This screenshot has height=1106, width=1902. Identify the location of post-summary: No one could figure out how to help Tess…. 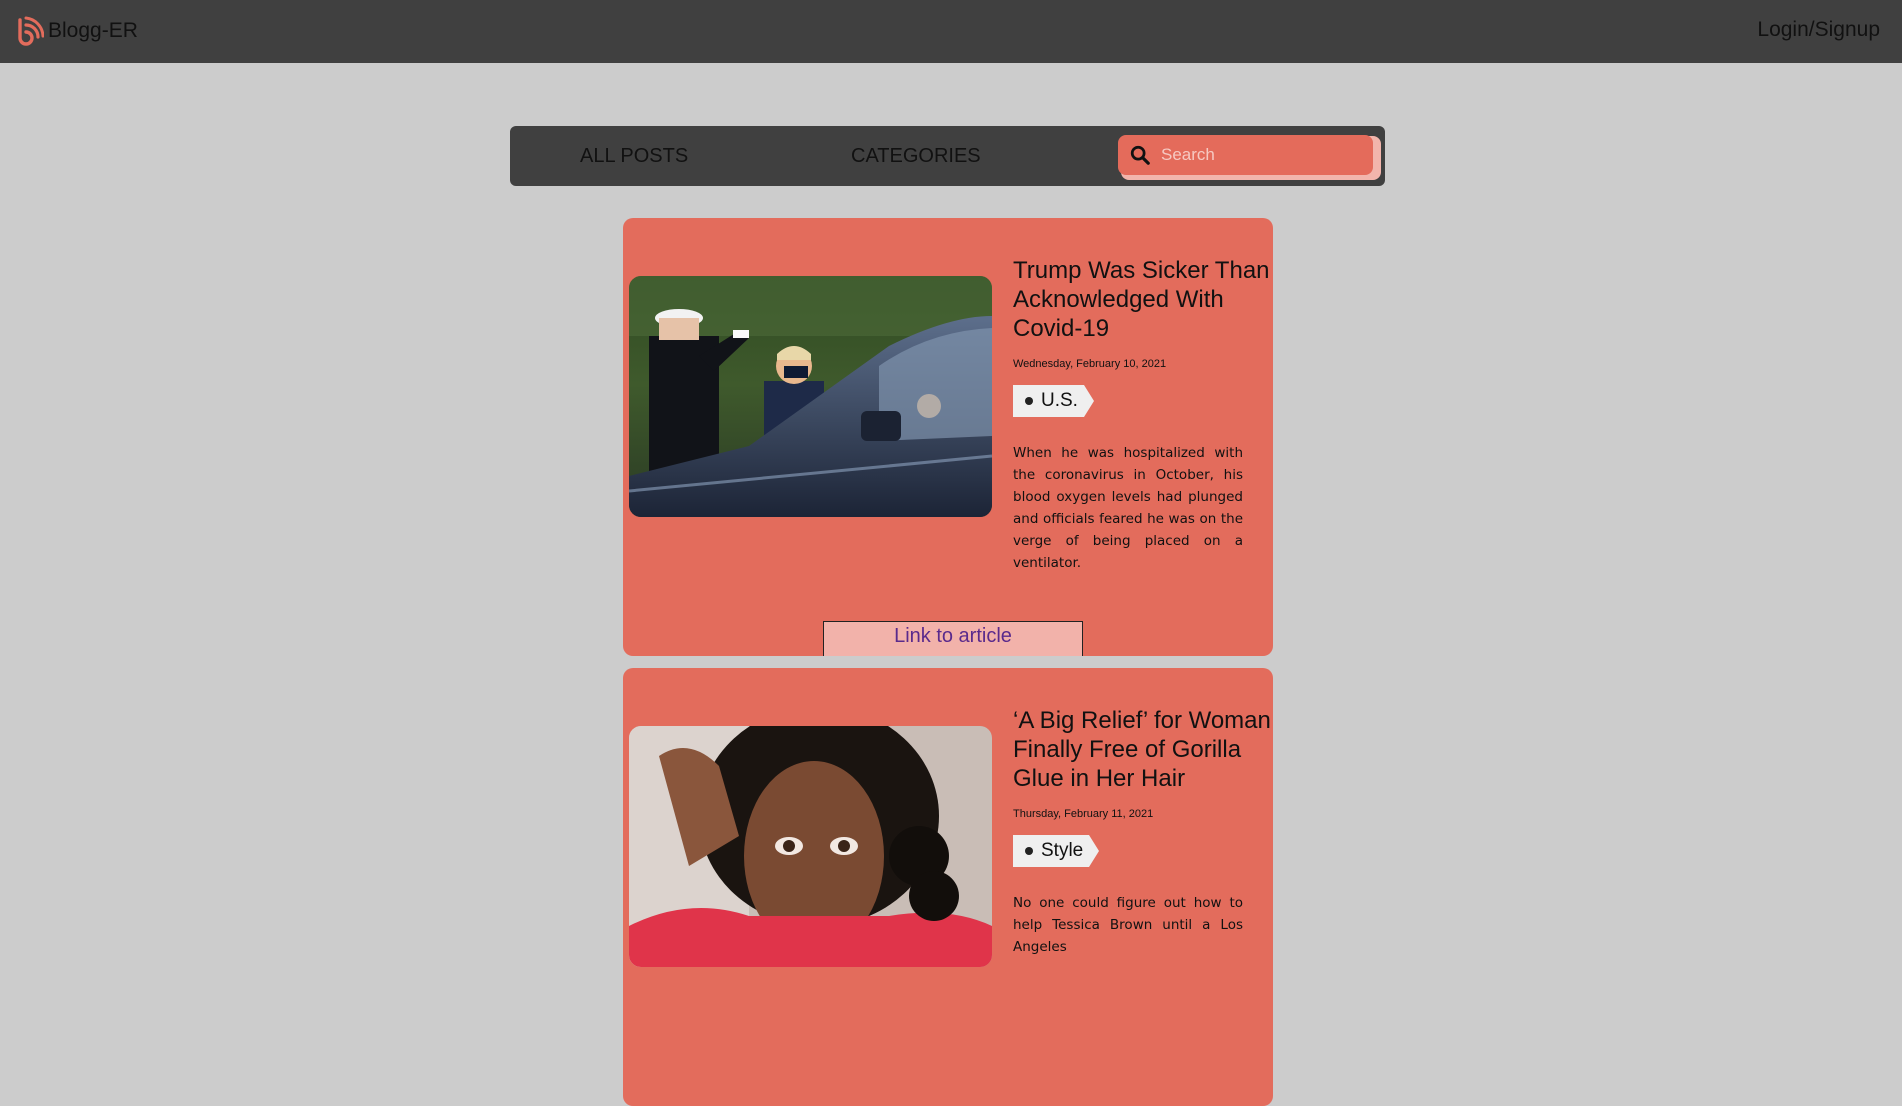
(1128, 925).